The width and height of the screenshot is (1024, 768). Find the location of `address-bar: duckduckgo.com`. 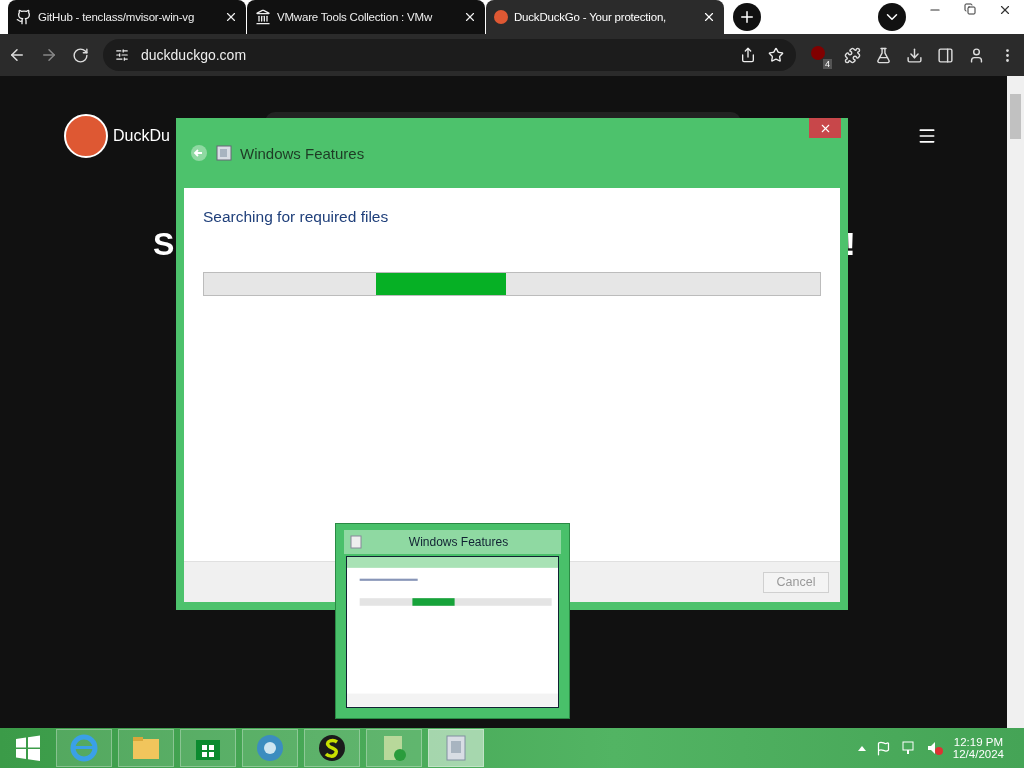

address-bar: duckduckgo.com is located at coordinates (449, 55).